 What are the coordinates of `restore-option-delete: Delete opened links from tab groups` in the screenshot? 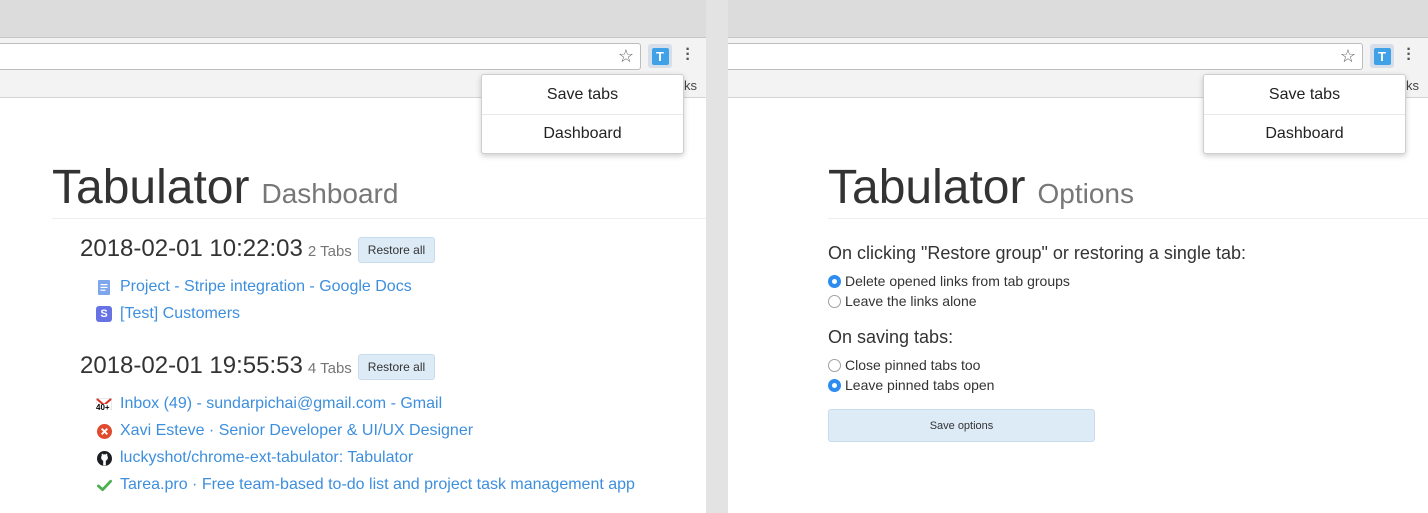 It's located at (949, 281).